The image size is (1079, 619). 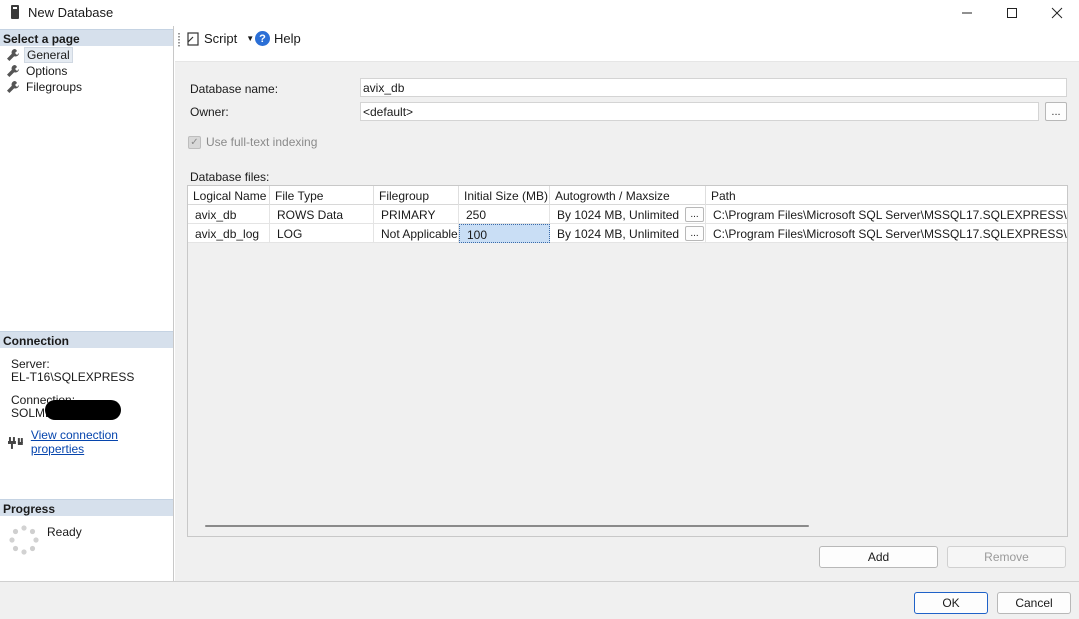 What do you see at coordinates (951, 603) in the screenshot?
I see `ok-button: OK` at bounding box center [951, 603].